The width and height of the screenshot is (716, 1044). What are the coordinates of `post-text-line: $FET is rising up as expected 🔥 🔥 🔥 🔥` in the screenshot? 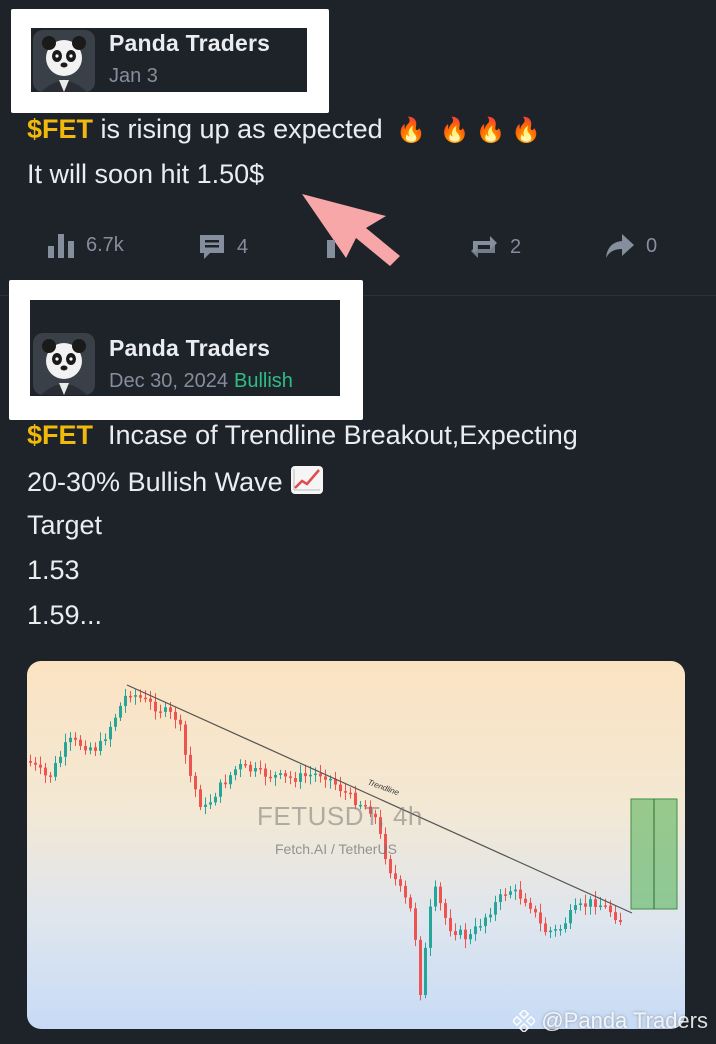 It's located at (284, 129).